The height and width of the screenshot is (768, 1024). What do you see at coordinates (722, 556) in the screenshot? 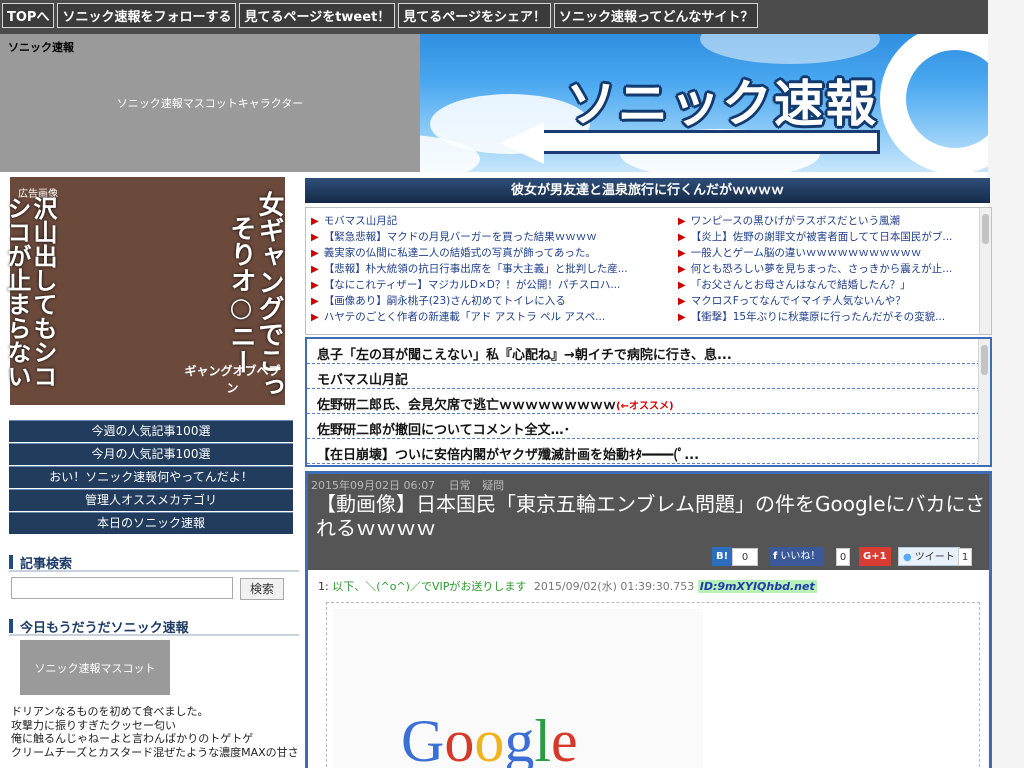
I see `hatena-bookmark-button: B!` at bounding box center [722, 556].